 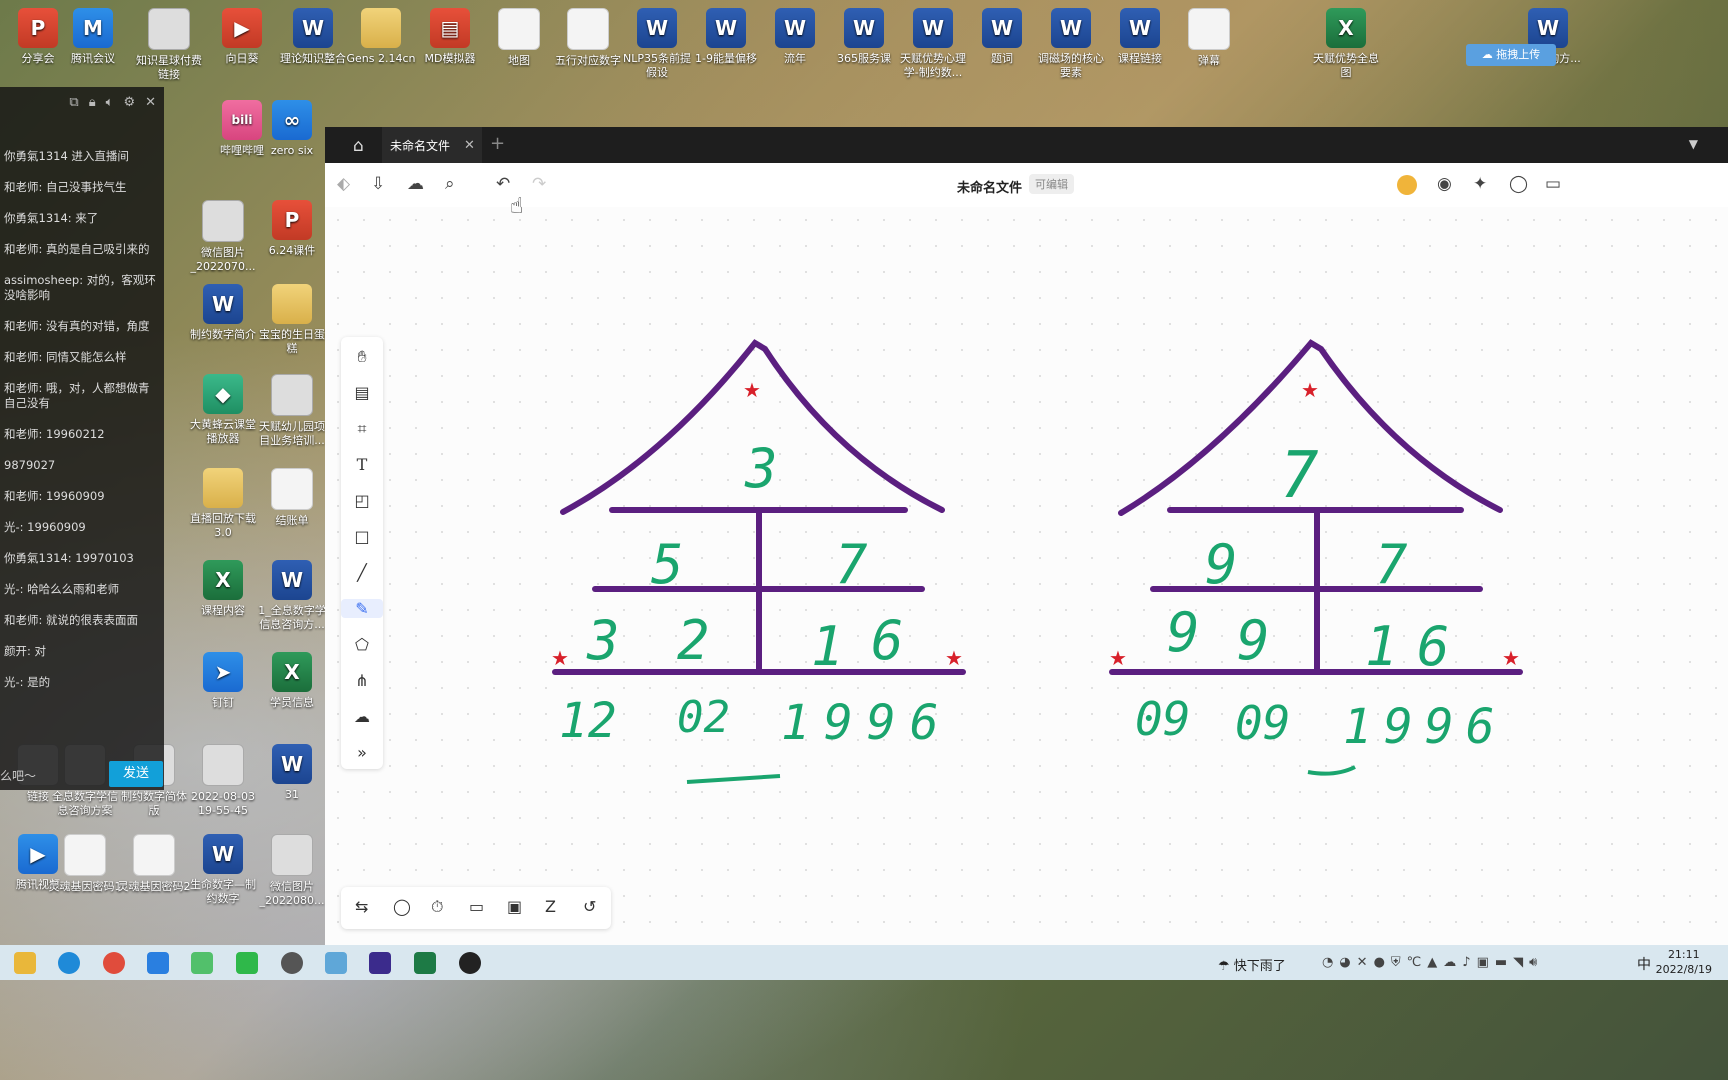 I want to click on home-icon: ⌂, so click(x=358, y=146).